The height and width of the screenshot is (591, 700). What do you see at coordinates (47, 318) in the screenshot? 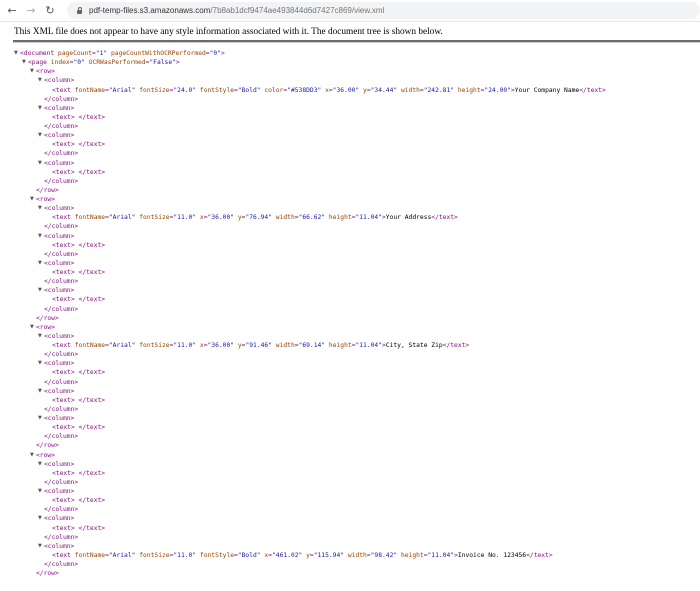
I see `xml-tag: </row>` at bounding box center [47, 318].